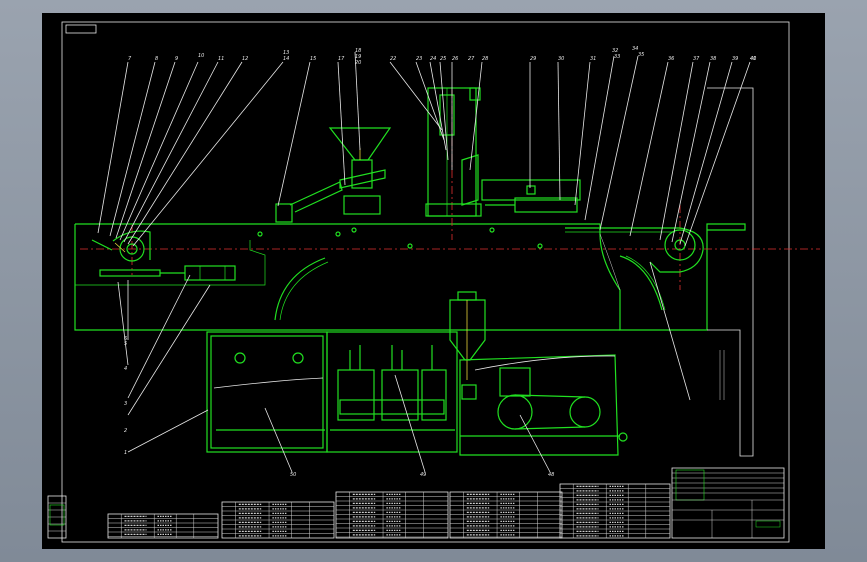 The width and height of the screenshot is (867, 562). Describe the element at coordinates (467, 335) in the screenshot. I see `pump-hopper` at that location.